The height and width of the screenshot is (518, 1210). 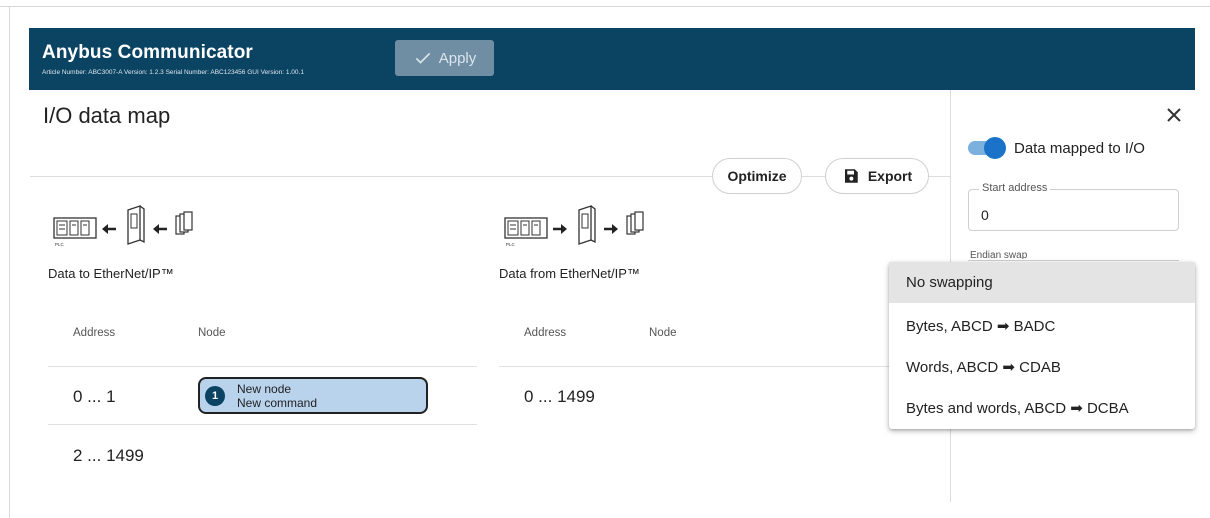 I want to click on page-title: I/O data map, so click(x=107, y=115).